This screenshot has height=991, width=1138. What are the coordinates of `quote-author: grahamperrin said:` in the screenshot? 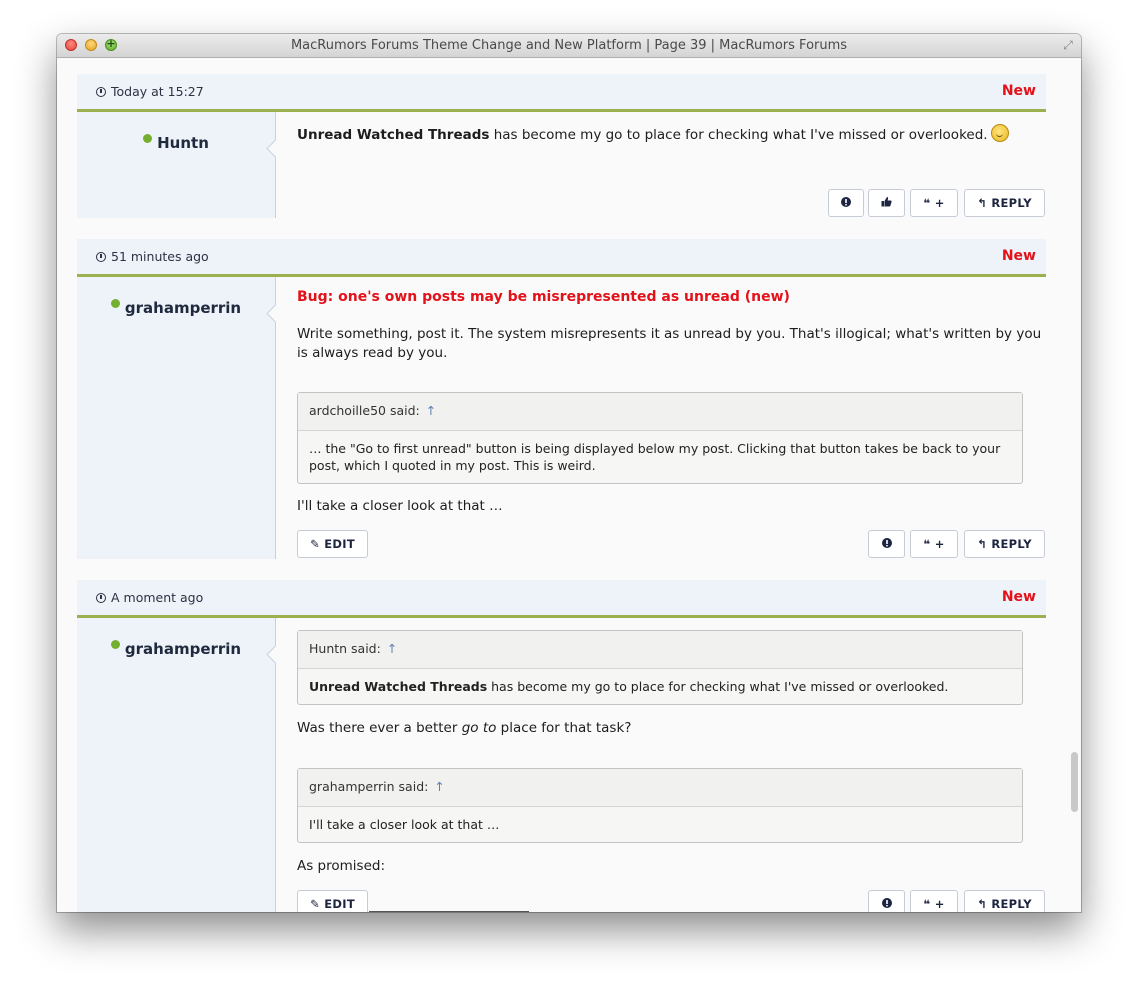 It's located at (368, 786).